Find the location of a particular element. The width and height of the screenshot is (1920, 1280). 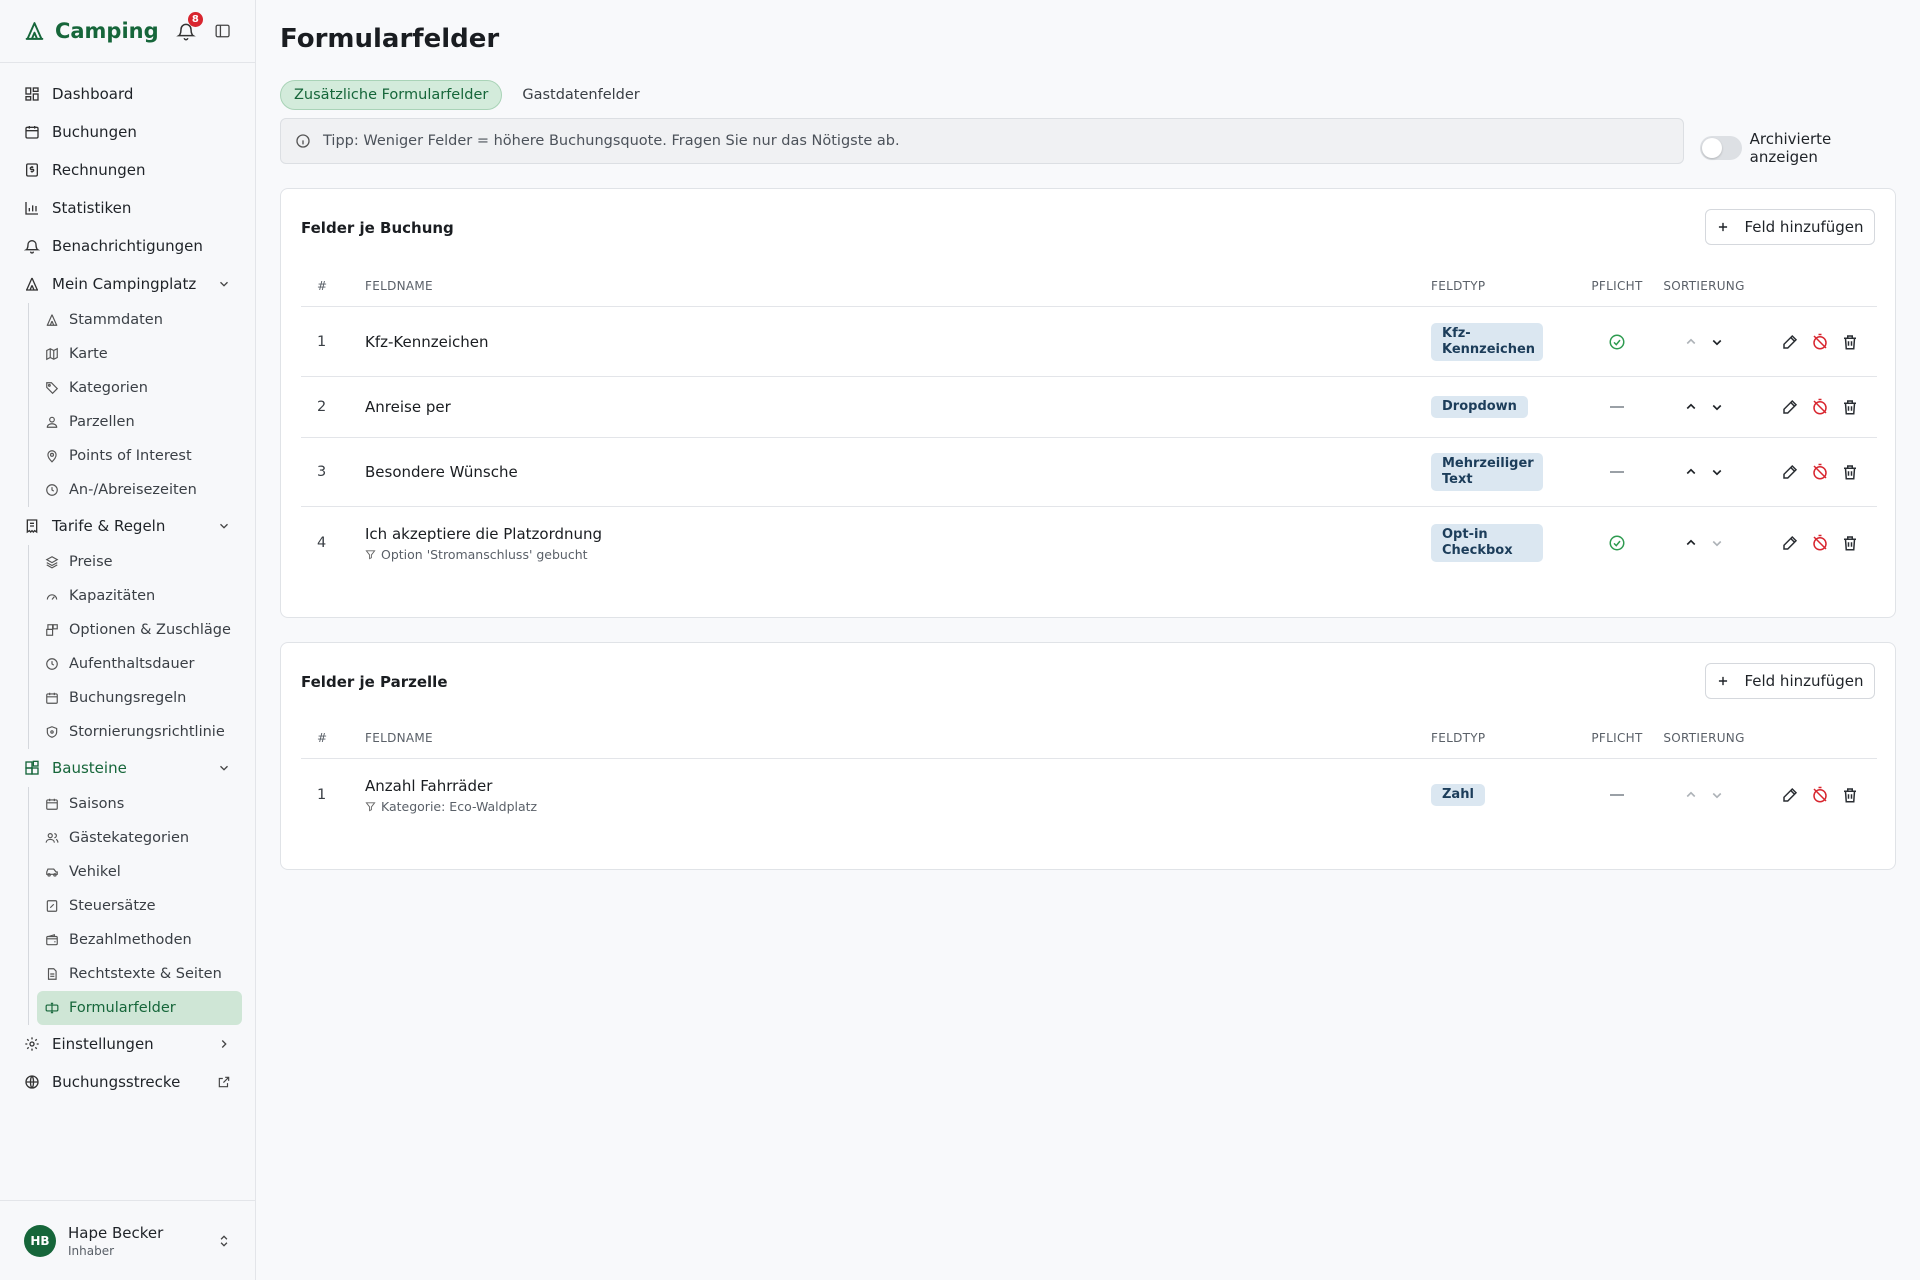

sub-label: Saisons is located at coordinates (97, 804).